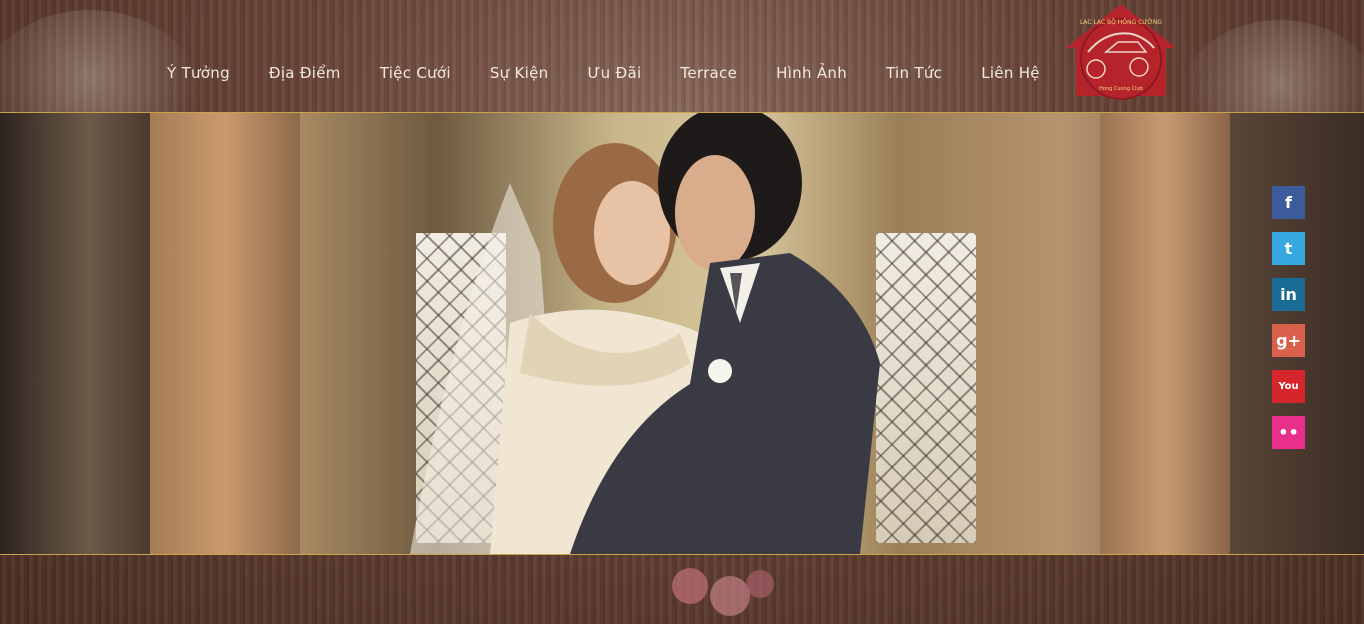 The width and height of the screenshot is (1364, 624). Describe the element at coordinates (1010, 73) in the screenshot. I see `nav-item-lien-he: Liên Hệ` at that location.